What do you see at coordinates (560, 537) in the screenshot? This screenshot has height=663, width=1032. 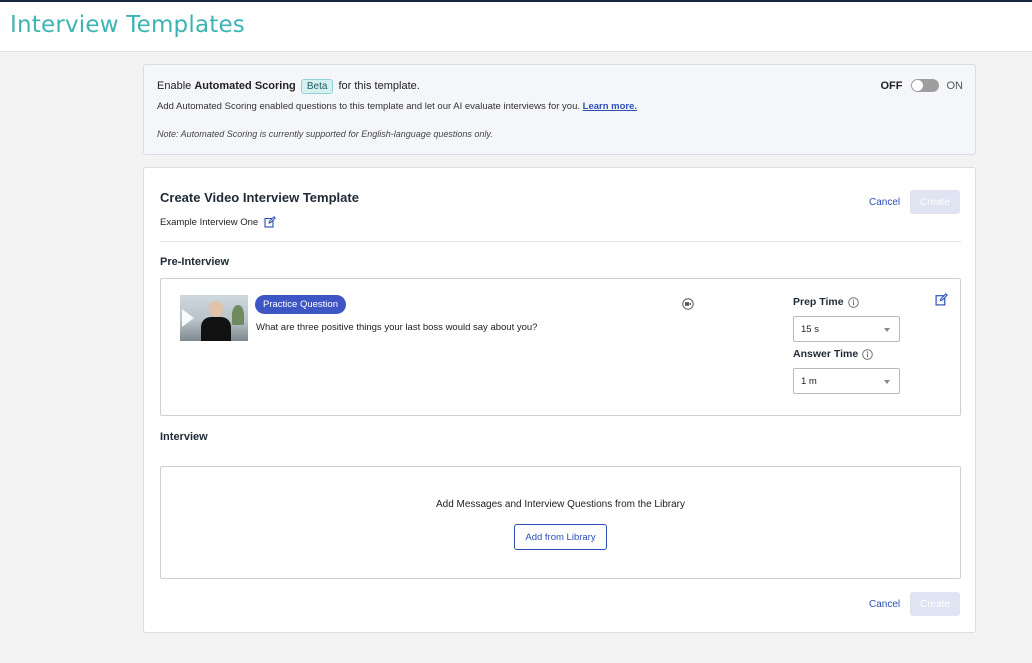 I see `add-from-library-button: Add from Library` at bounding box center [560, 537].